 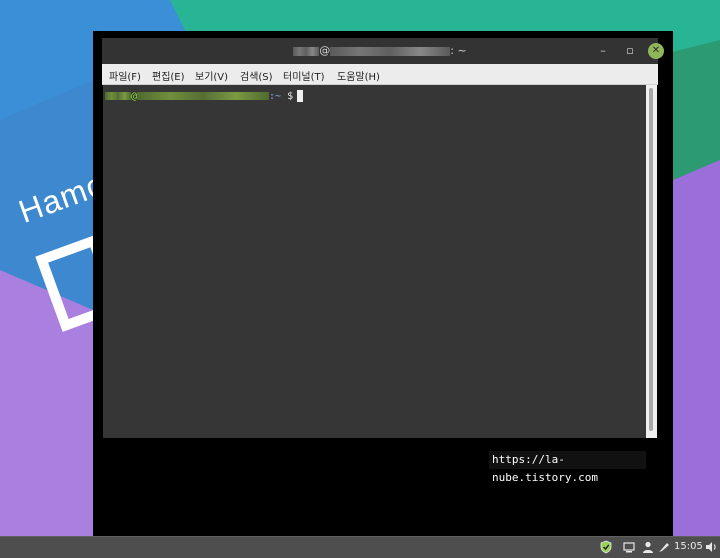 What do you see at coordinates (458, 50) in the screenshot?
I see `title-suffix: : ~` at bounding box center [458, 50].